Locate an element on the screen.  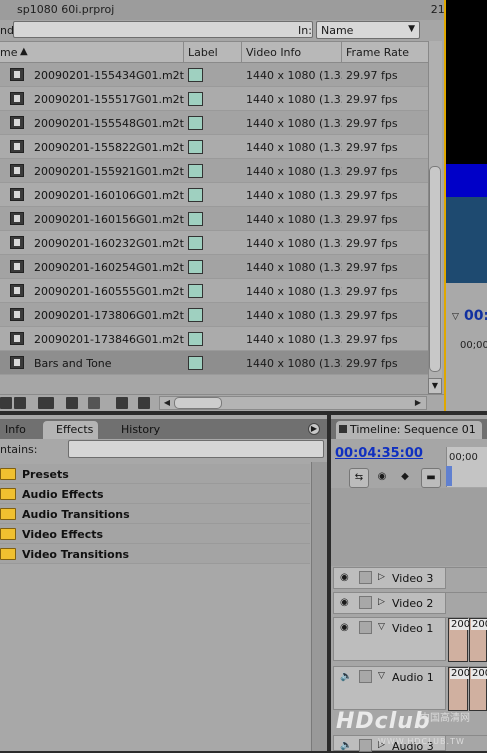
contains-input is located at coordinates (196, 449).